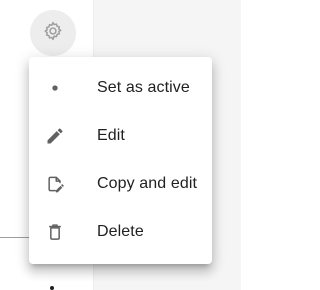 The width and height of the screenshot is (320, 290). I want to click on menu-item-label: Copy and edit, so click(147, 183).